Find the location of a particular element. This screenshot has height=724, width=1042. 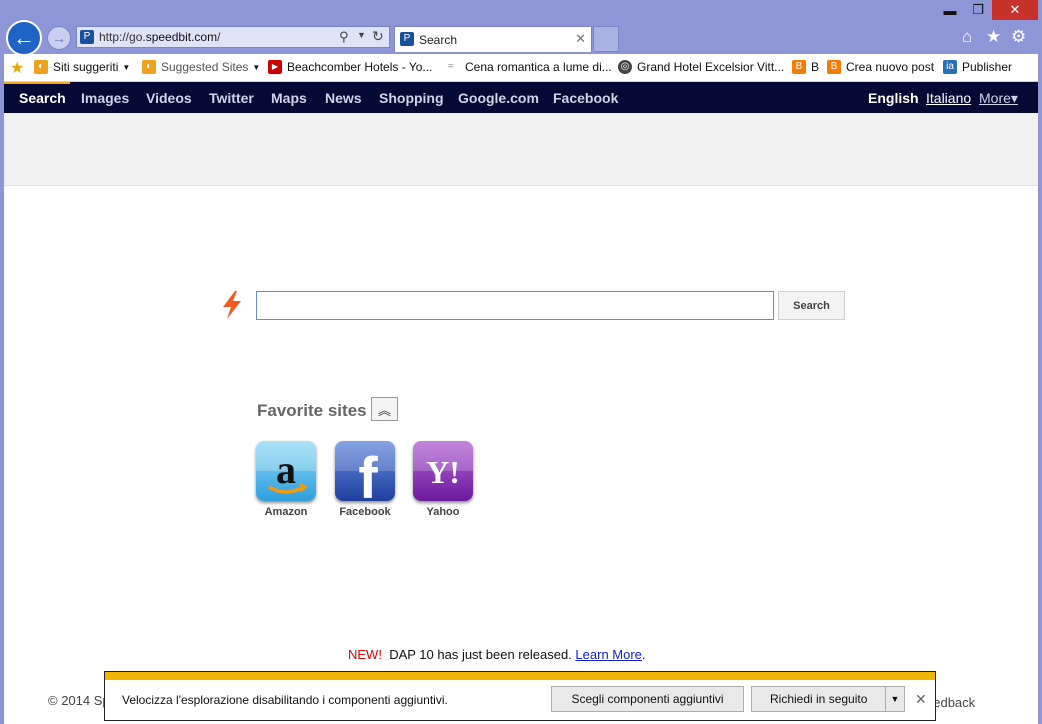

ask-later-button: Richiedi in seguito ▼ is located at coordinates (828, 699).